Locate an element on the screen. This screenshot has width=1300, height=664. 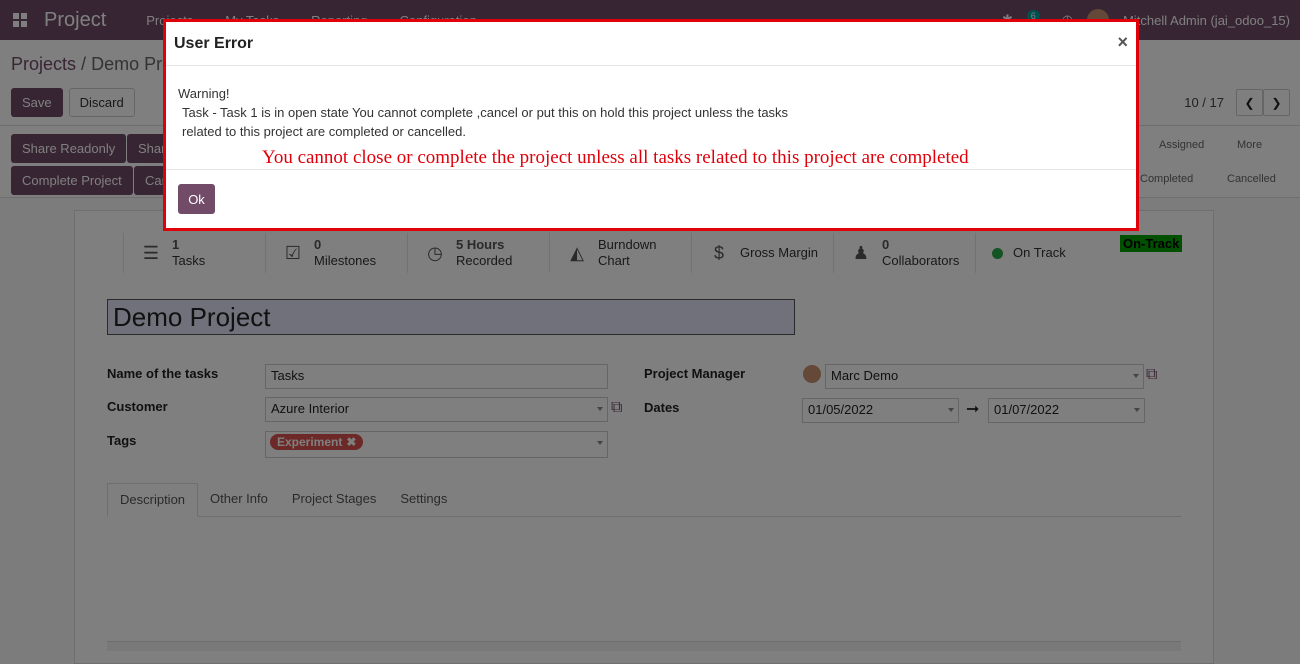
dialog-title: User Error is located at coordinates (214, 43).